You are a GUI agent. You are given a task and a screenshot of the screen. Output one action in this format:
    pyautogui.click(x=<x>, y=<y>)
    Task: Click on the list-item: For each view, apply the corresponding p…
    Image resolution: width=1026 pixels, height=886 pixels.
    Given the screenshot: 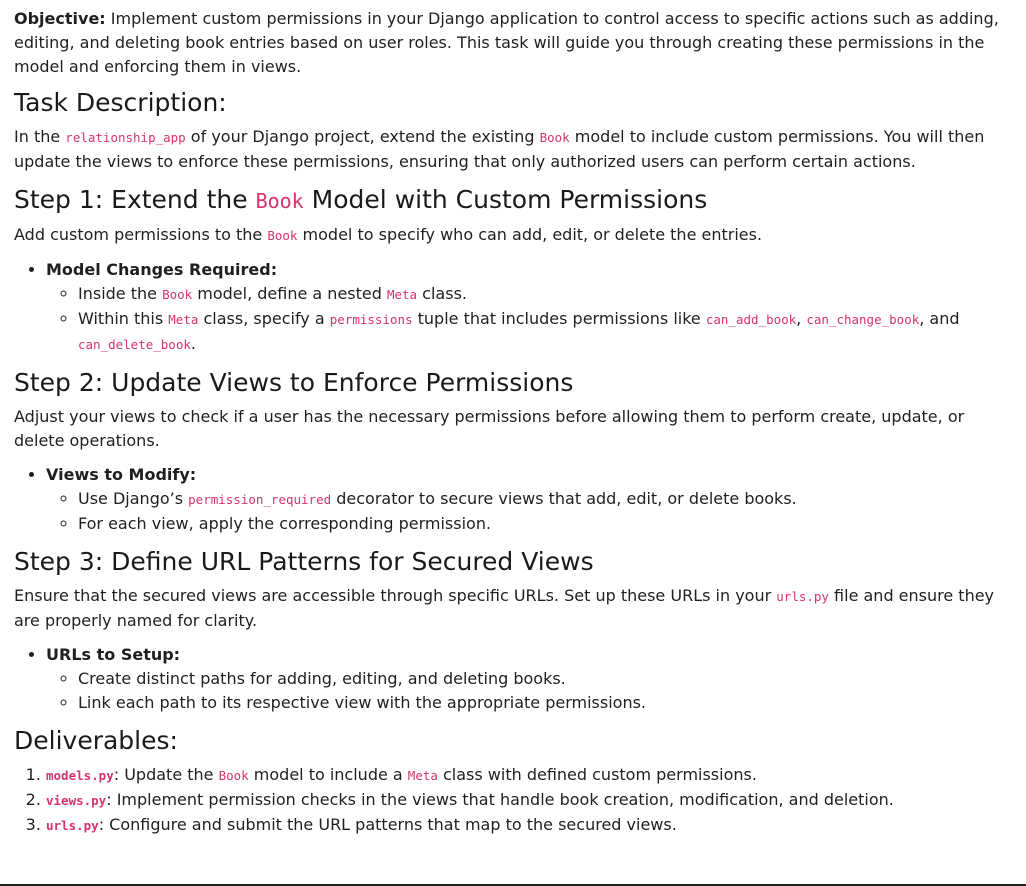 What is the action you would take?
    pyautogui.click(x=548, y=524)
    